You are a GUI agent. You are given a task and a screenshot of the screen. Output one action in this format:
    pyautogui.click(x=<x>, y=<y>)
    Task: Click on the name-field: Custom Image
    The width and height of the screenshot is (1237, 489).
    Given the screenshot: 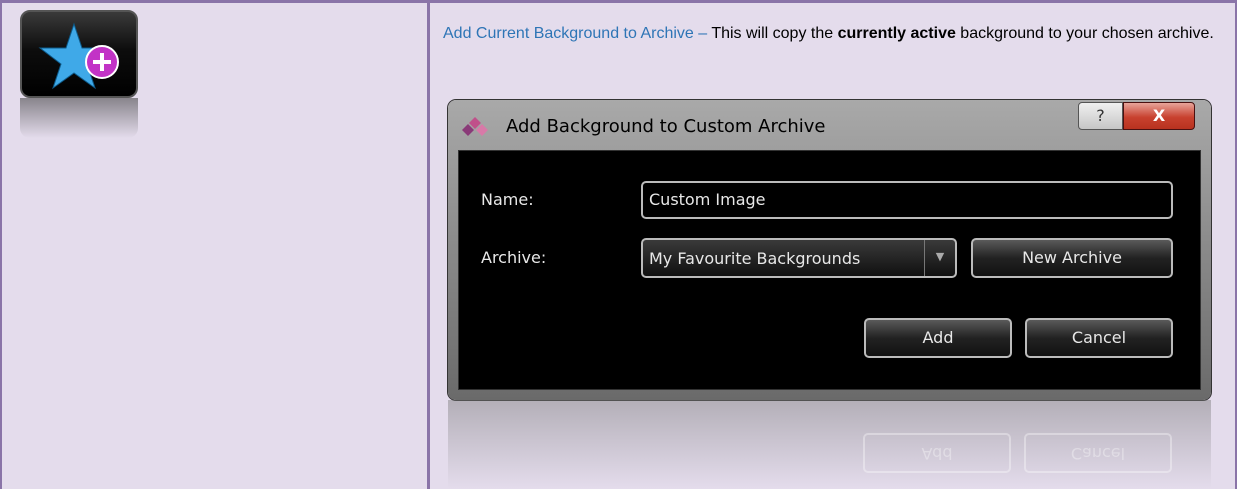 What is the action you would take?
    pyautogui.click(x=907, y=200)
    